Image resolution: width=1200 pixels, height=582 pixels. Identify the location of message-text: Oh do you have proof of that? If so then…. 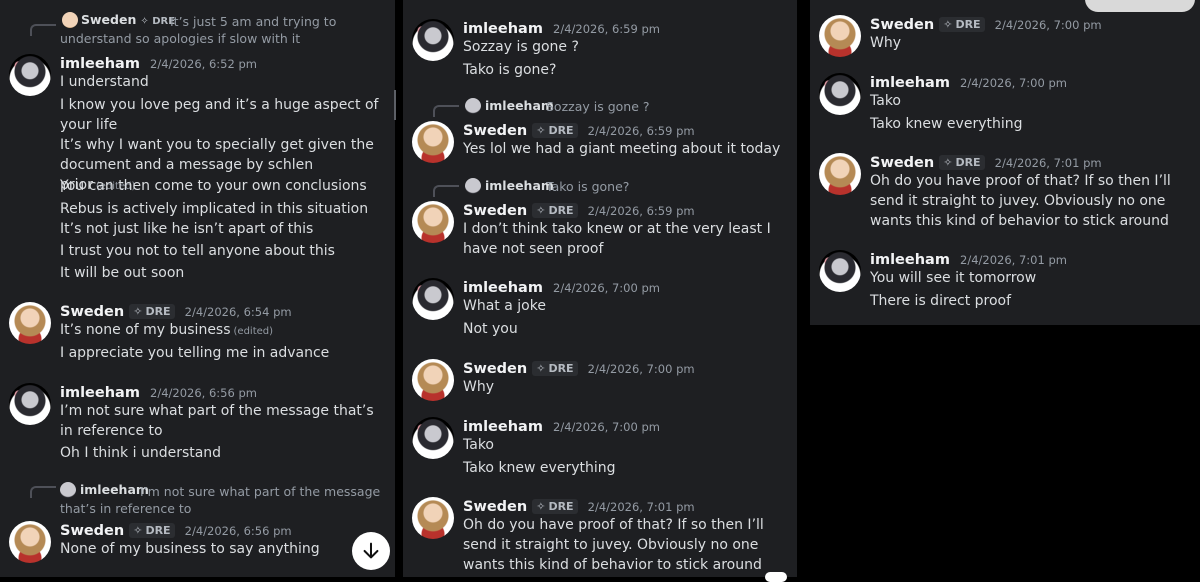
(1020, 201).